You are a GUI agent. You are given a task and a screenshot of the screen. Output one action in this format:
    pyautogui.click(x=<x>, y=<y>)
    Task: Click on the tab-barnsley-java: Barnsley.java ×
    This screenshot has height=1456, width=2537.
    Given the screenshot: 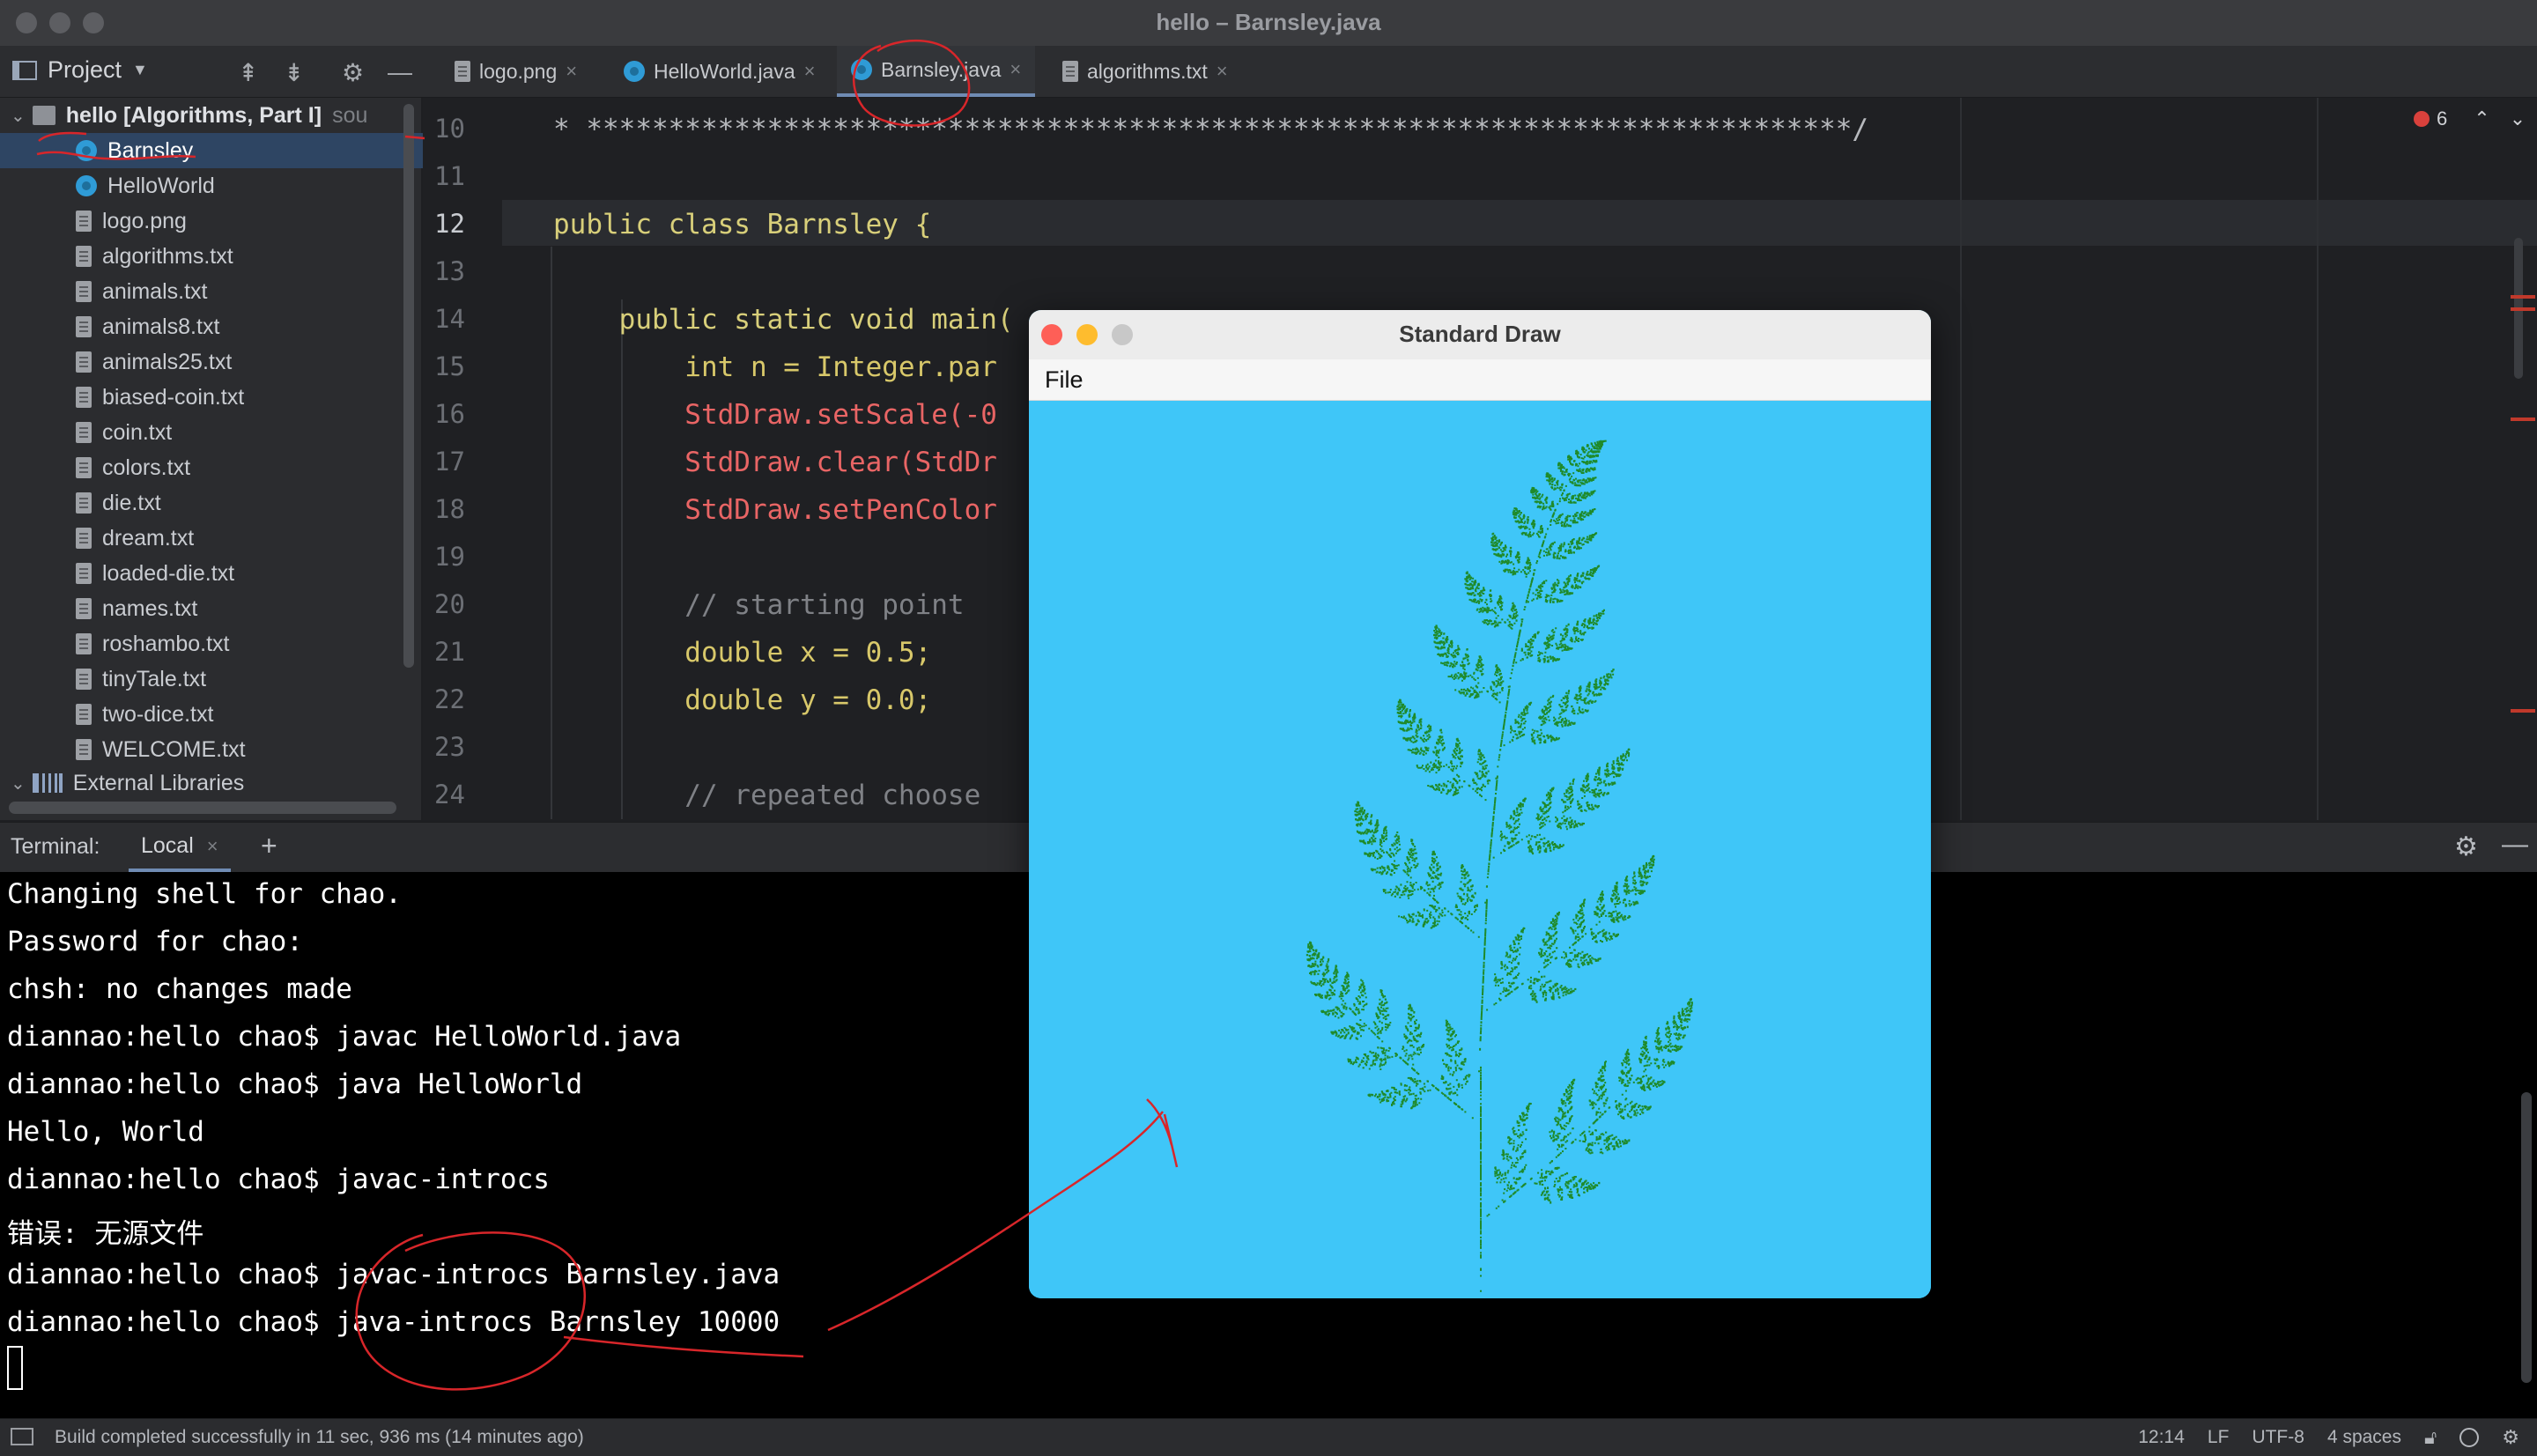 What is the action you would take?
    pyautogui.click(x=936, y=71)
    